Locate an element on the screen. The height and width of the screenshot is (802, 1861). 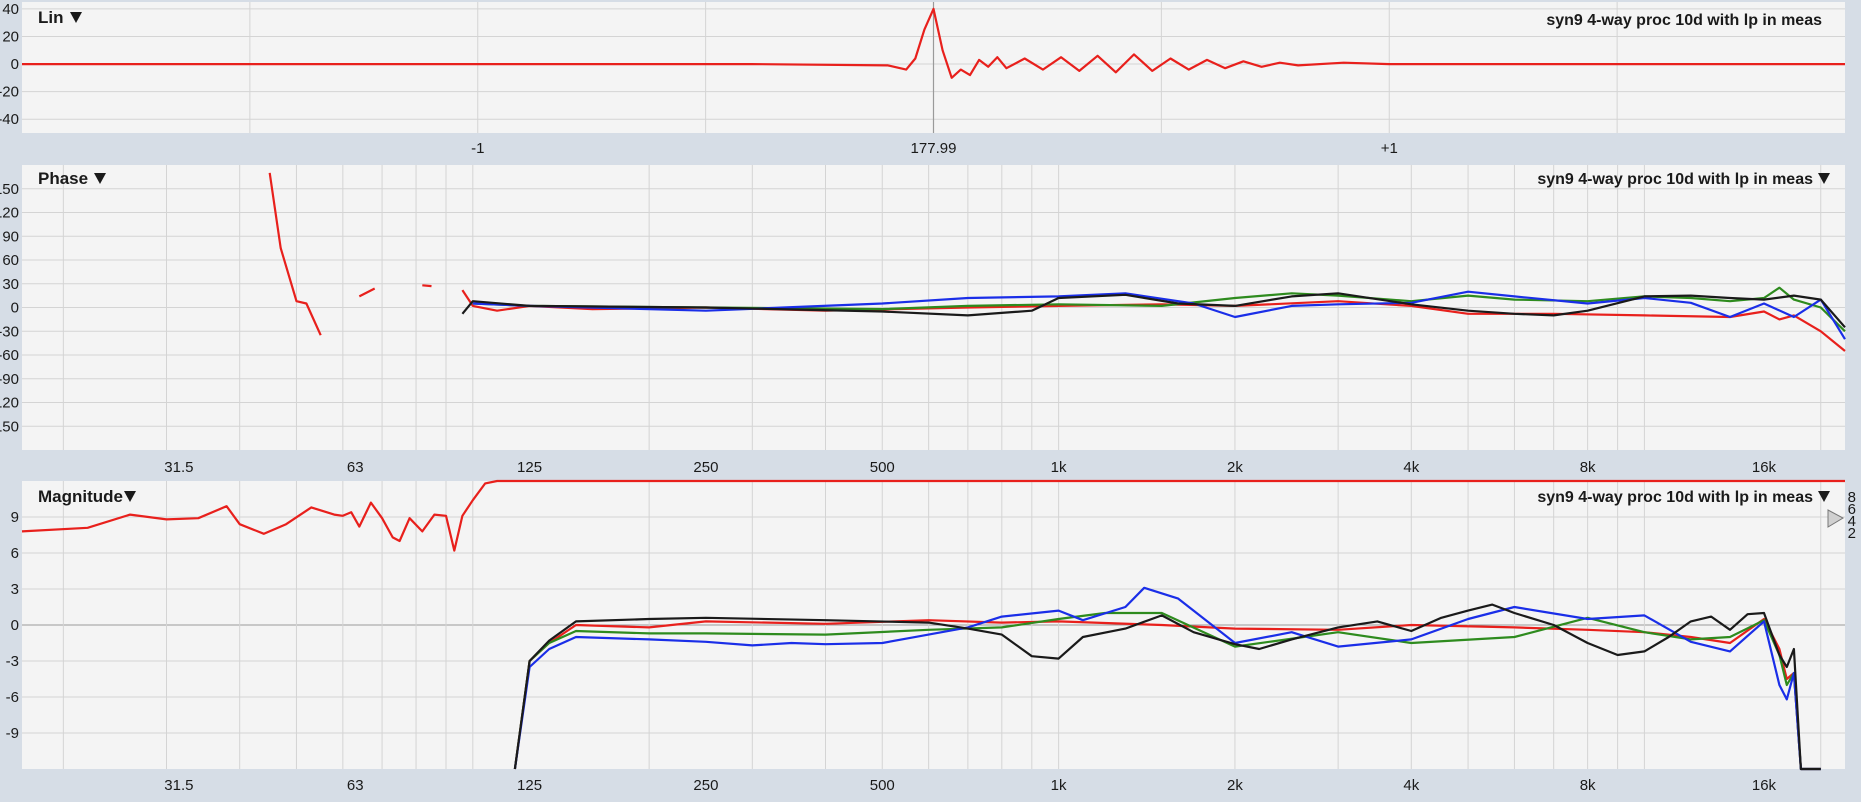
mag-x-tick-label: 16k is located at coordinates (1764, 785).